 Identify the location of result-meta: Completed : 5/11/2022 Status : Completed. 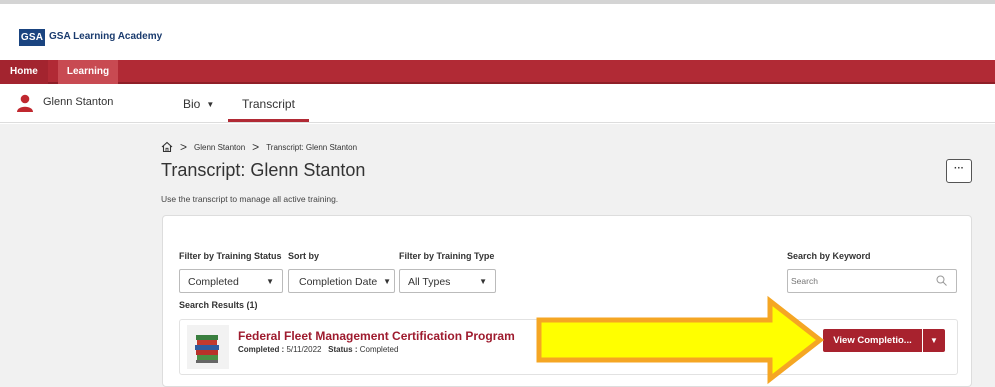
(318, 349).